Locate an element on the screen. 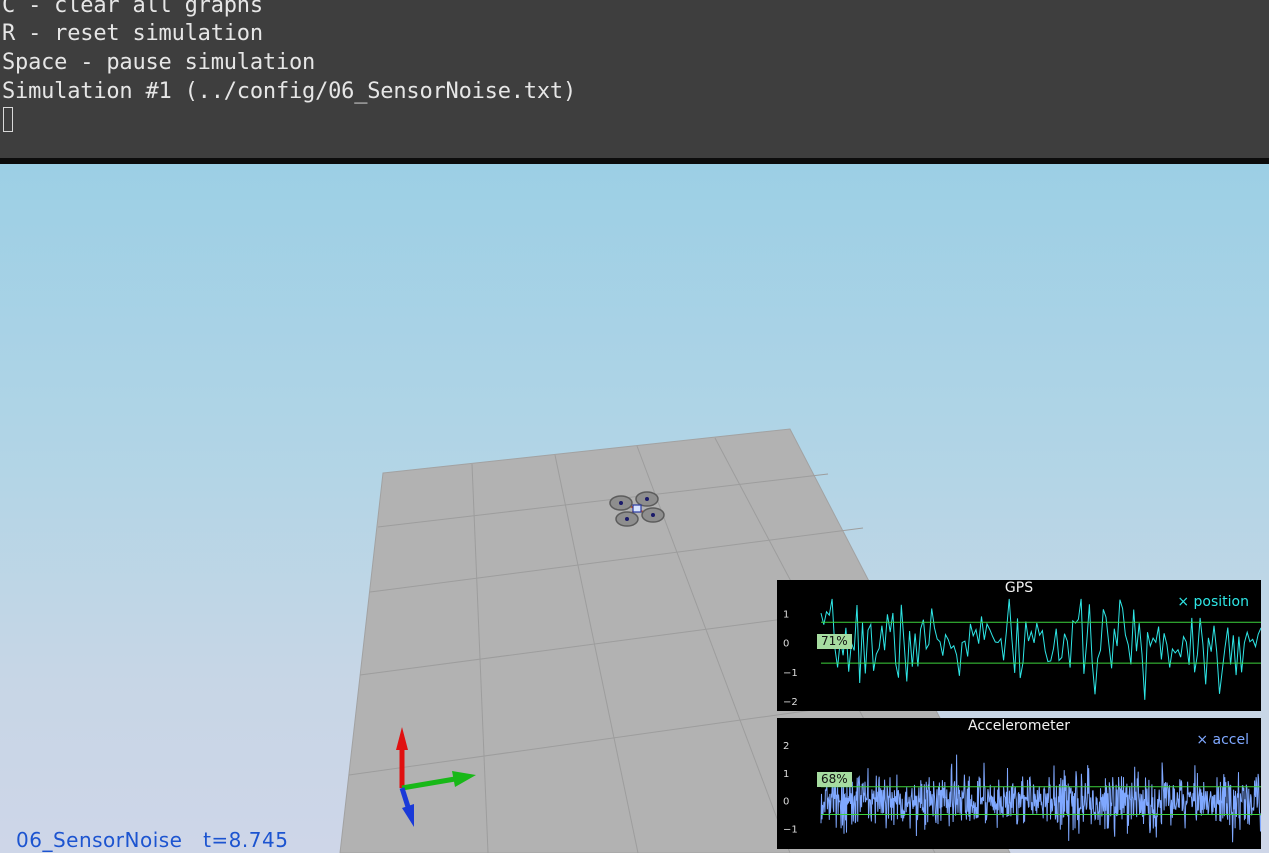 The image size is (1269, 853). scenario-name: 06_SensorNoise is located at coordinates (99, 840).